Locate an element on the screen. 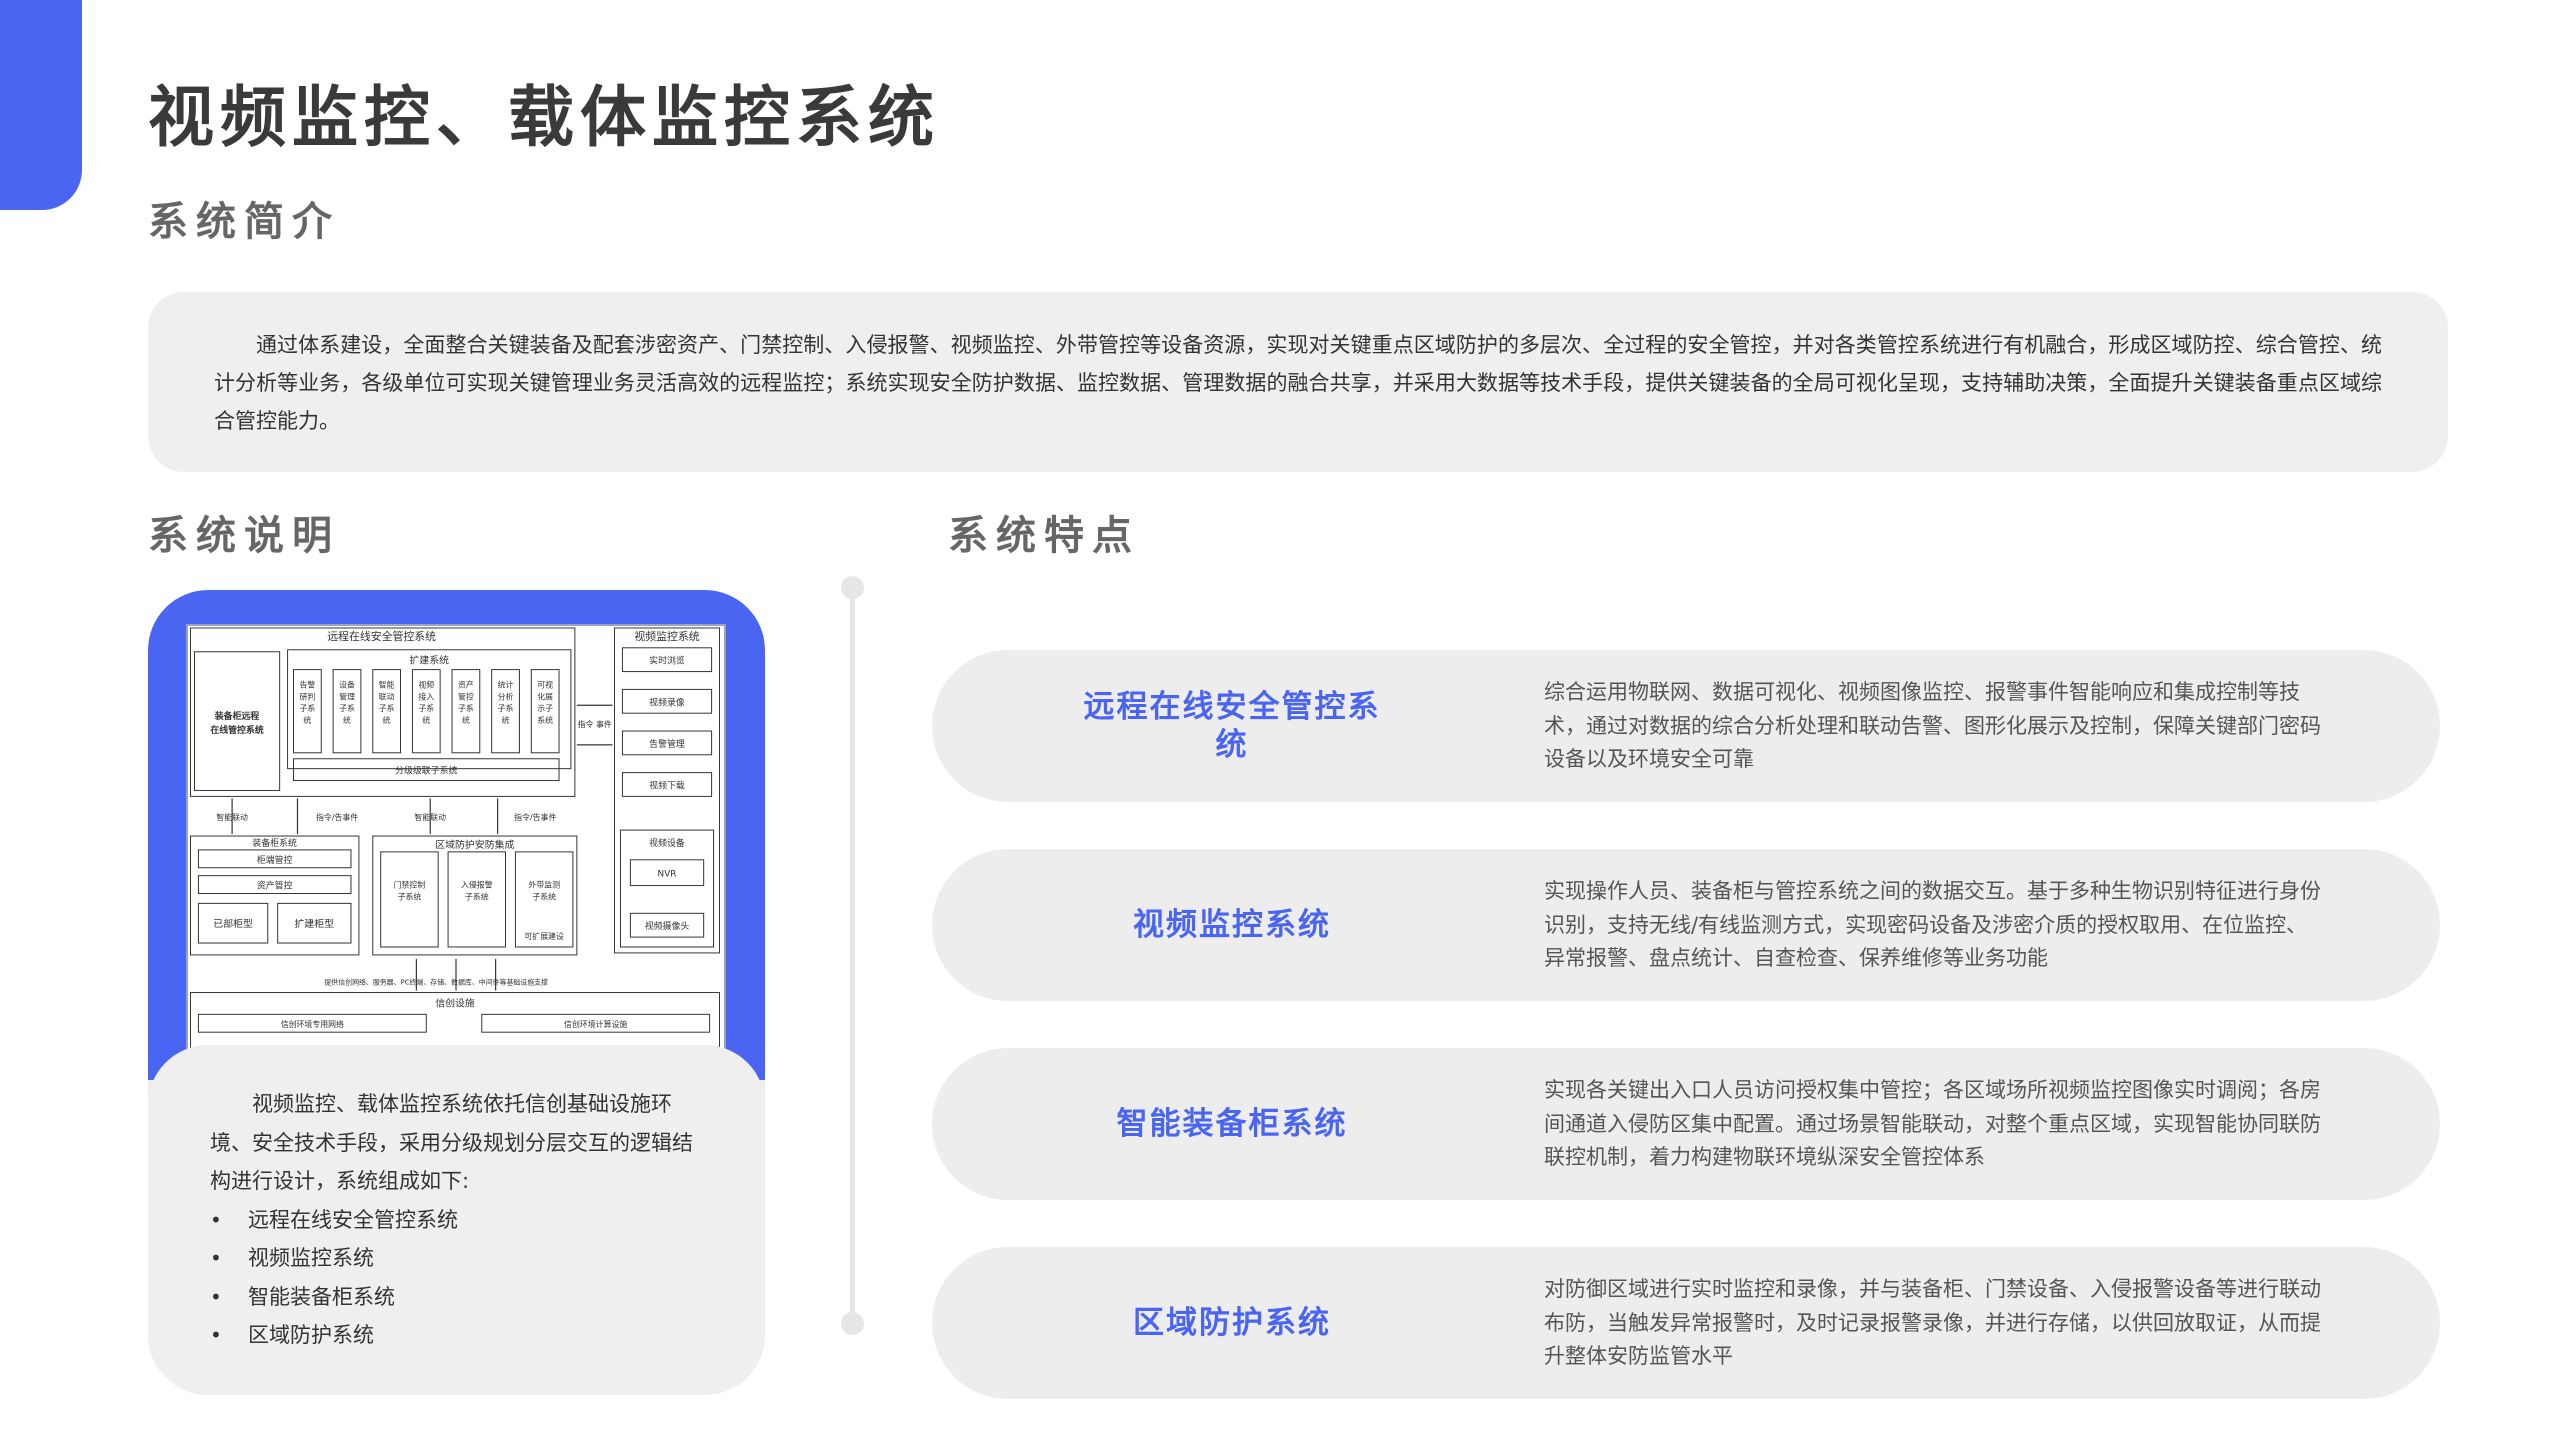 The width and height of the screenshot is (2560, 1440). diagram-cabinet-title: 装备柜系统 is located at coordinates (274, 843).